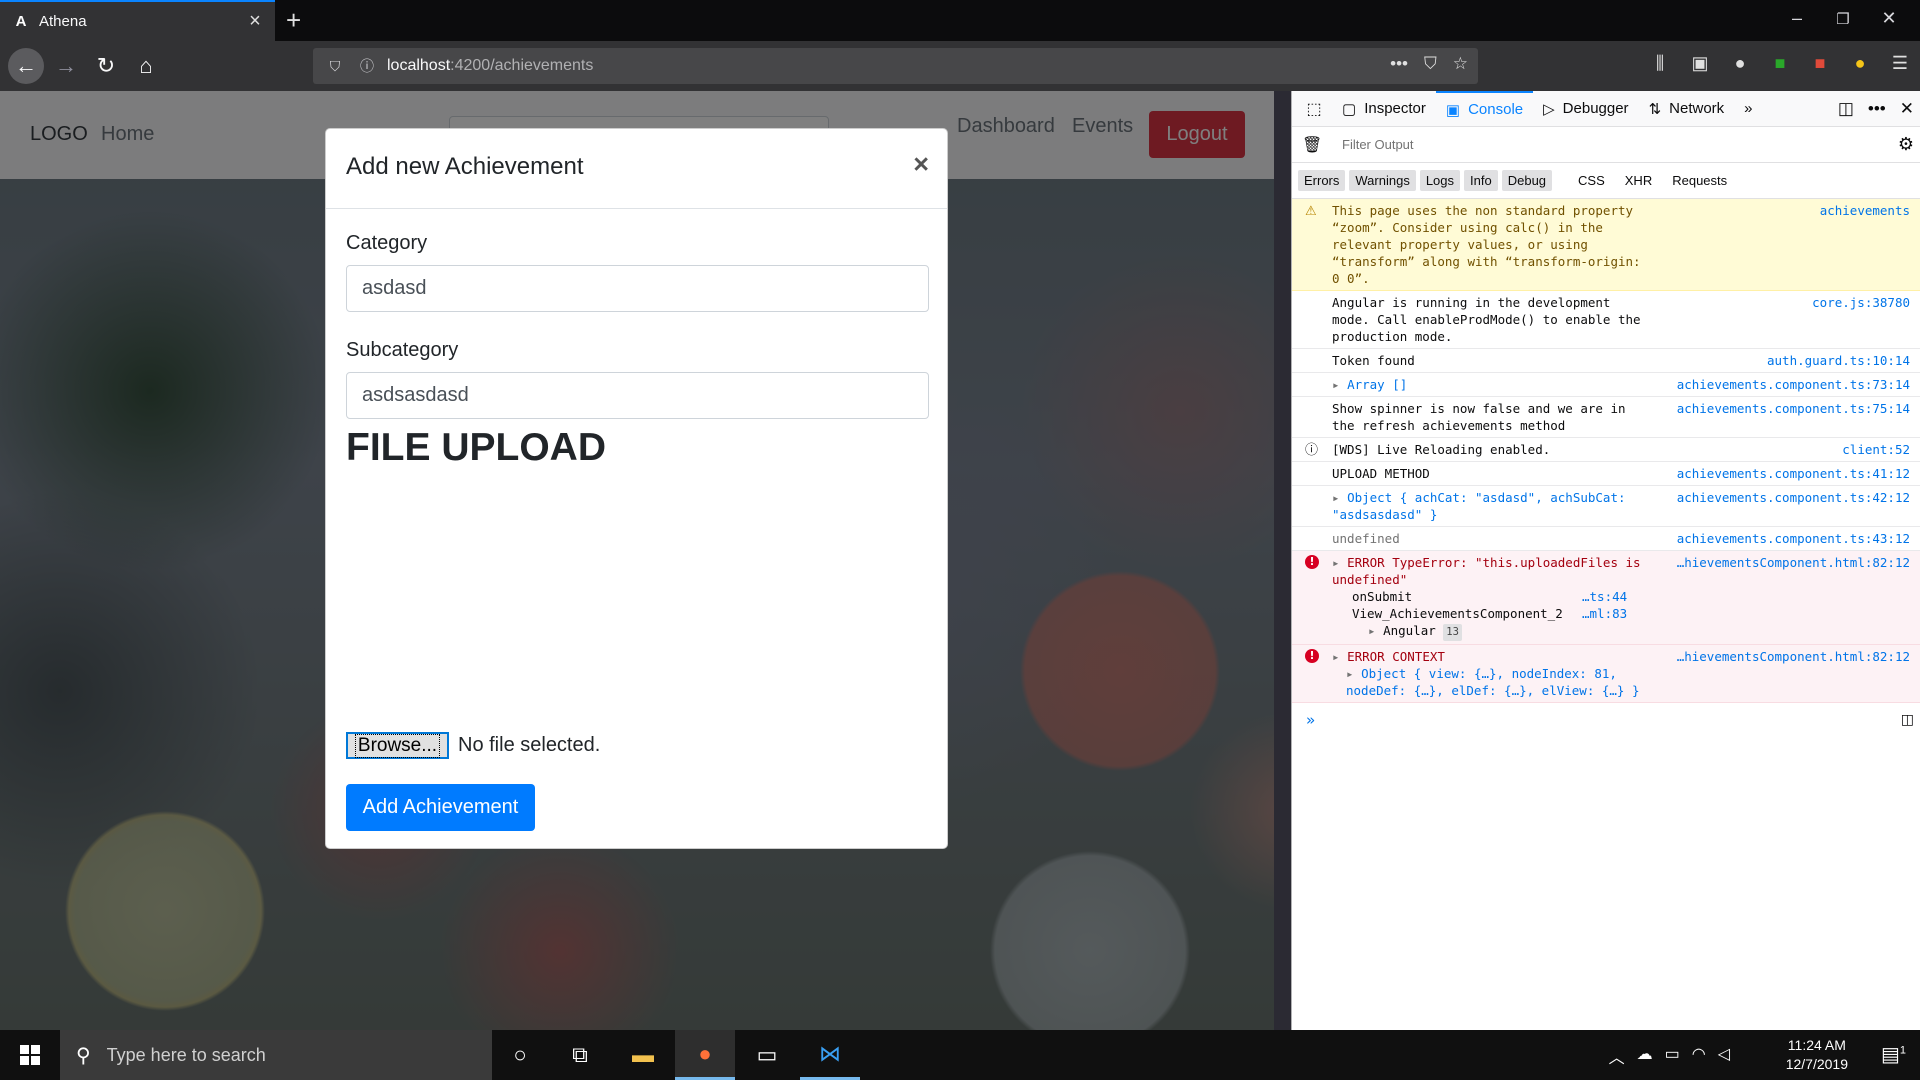 The image size is (1920, 1080). What do you see at coordinates (1846, 109) in the screenshot?
I see `dock-icon: ◫` at bounding box center [1846, 109].